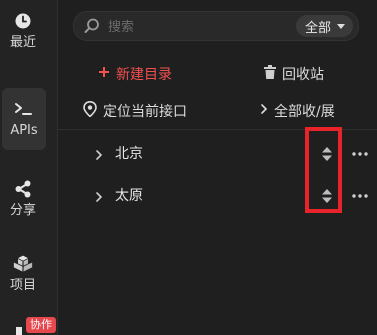 Image resolution: width=377 pixels, height=335 pixels. What do you see at coordinates (304, 112) in the screenshot?
I see `collapse-all-label: 全部收/展` at bounding box center [304, 112].